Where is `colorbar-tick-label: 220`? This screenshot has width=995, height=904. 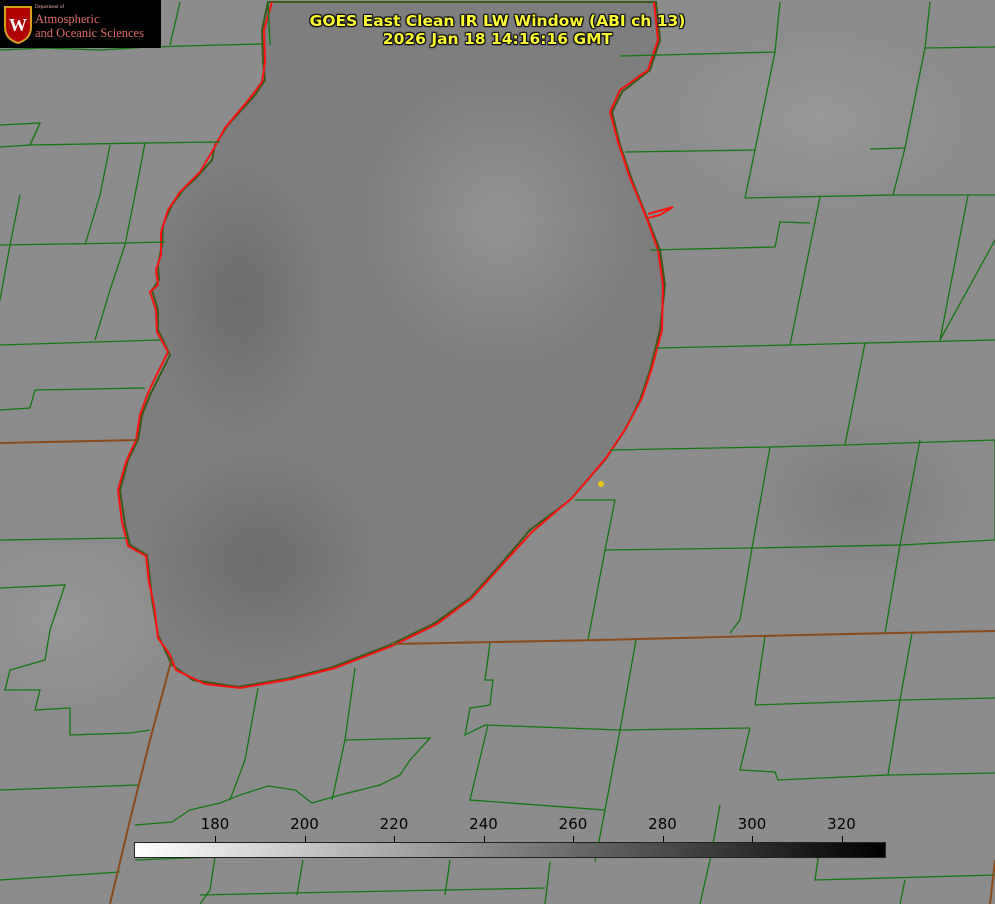
colorbar-tick-label: 220 is located at coordinates (394, 824).